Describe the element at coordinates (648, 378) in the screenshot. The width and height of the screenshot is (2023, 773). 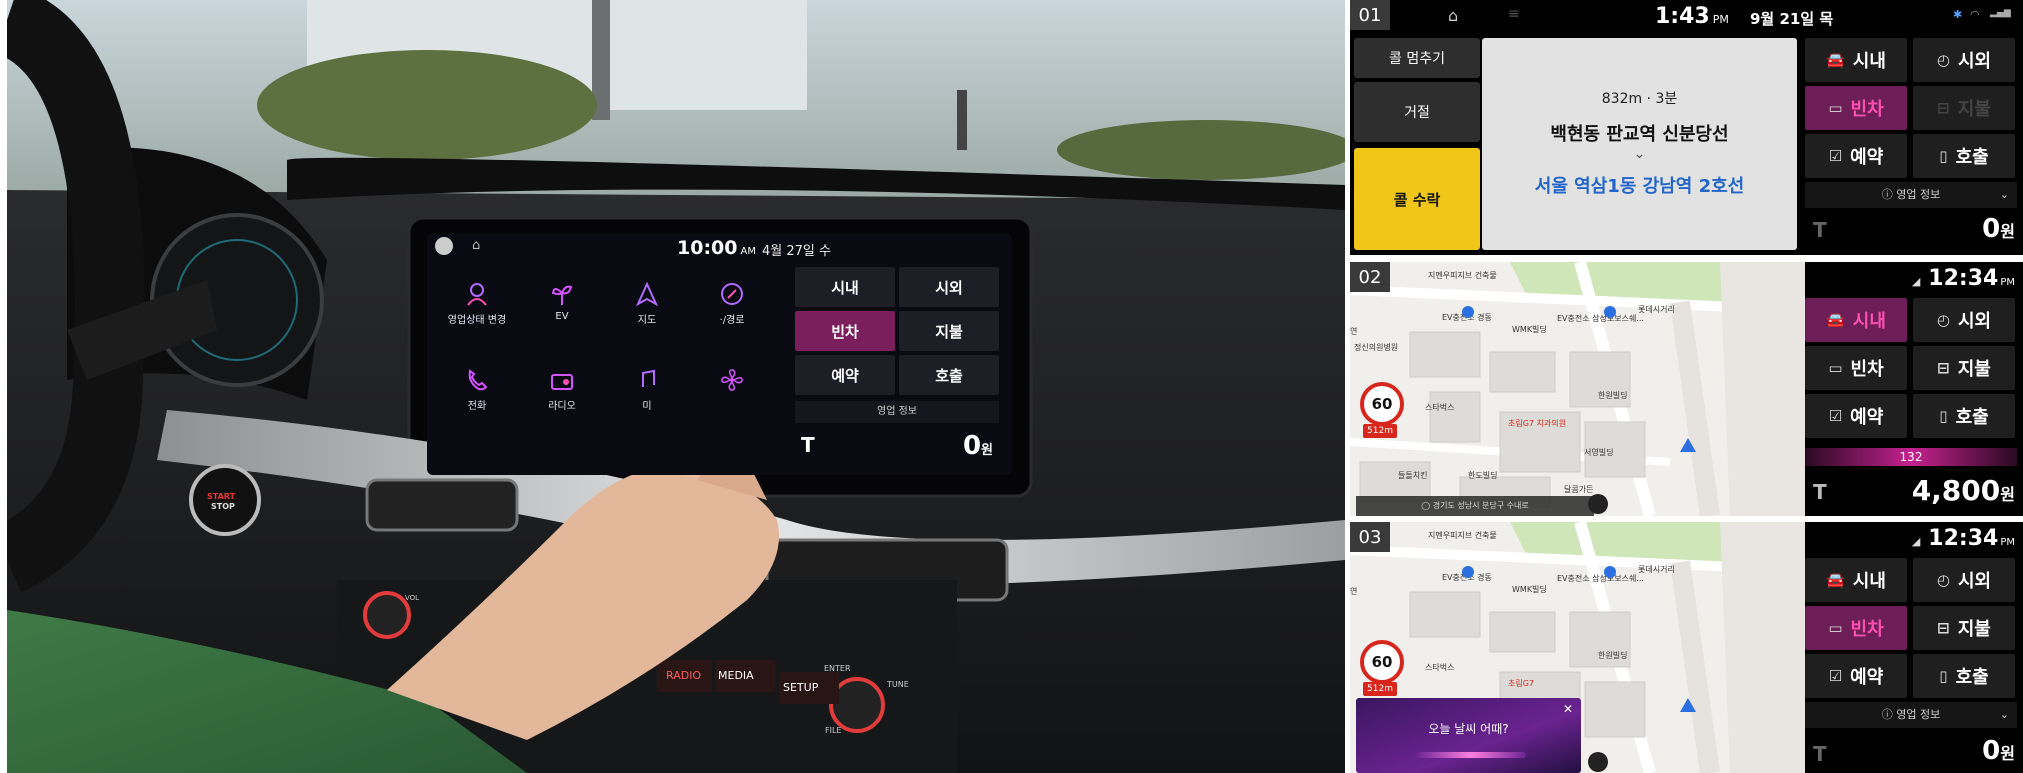
I see `music-icon` at that location.